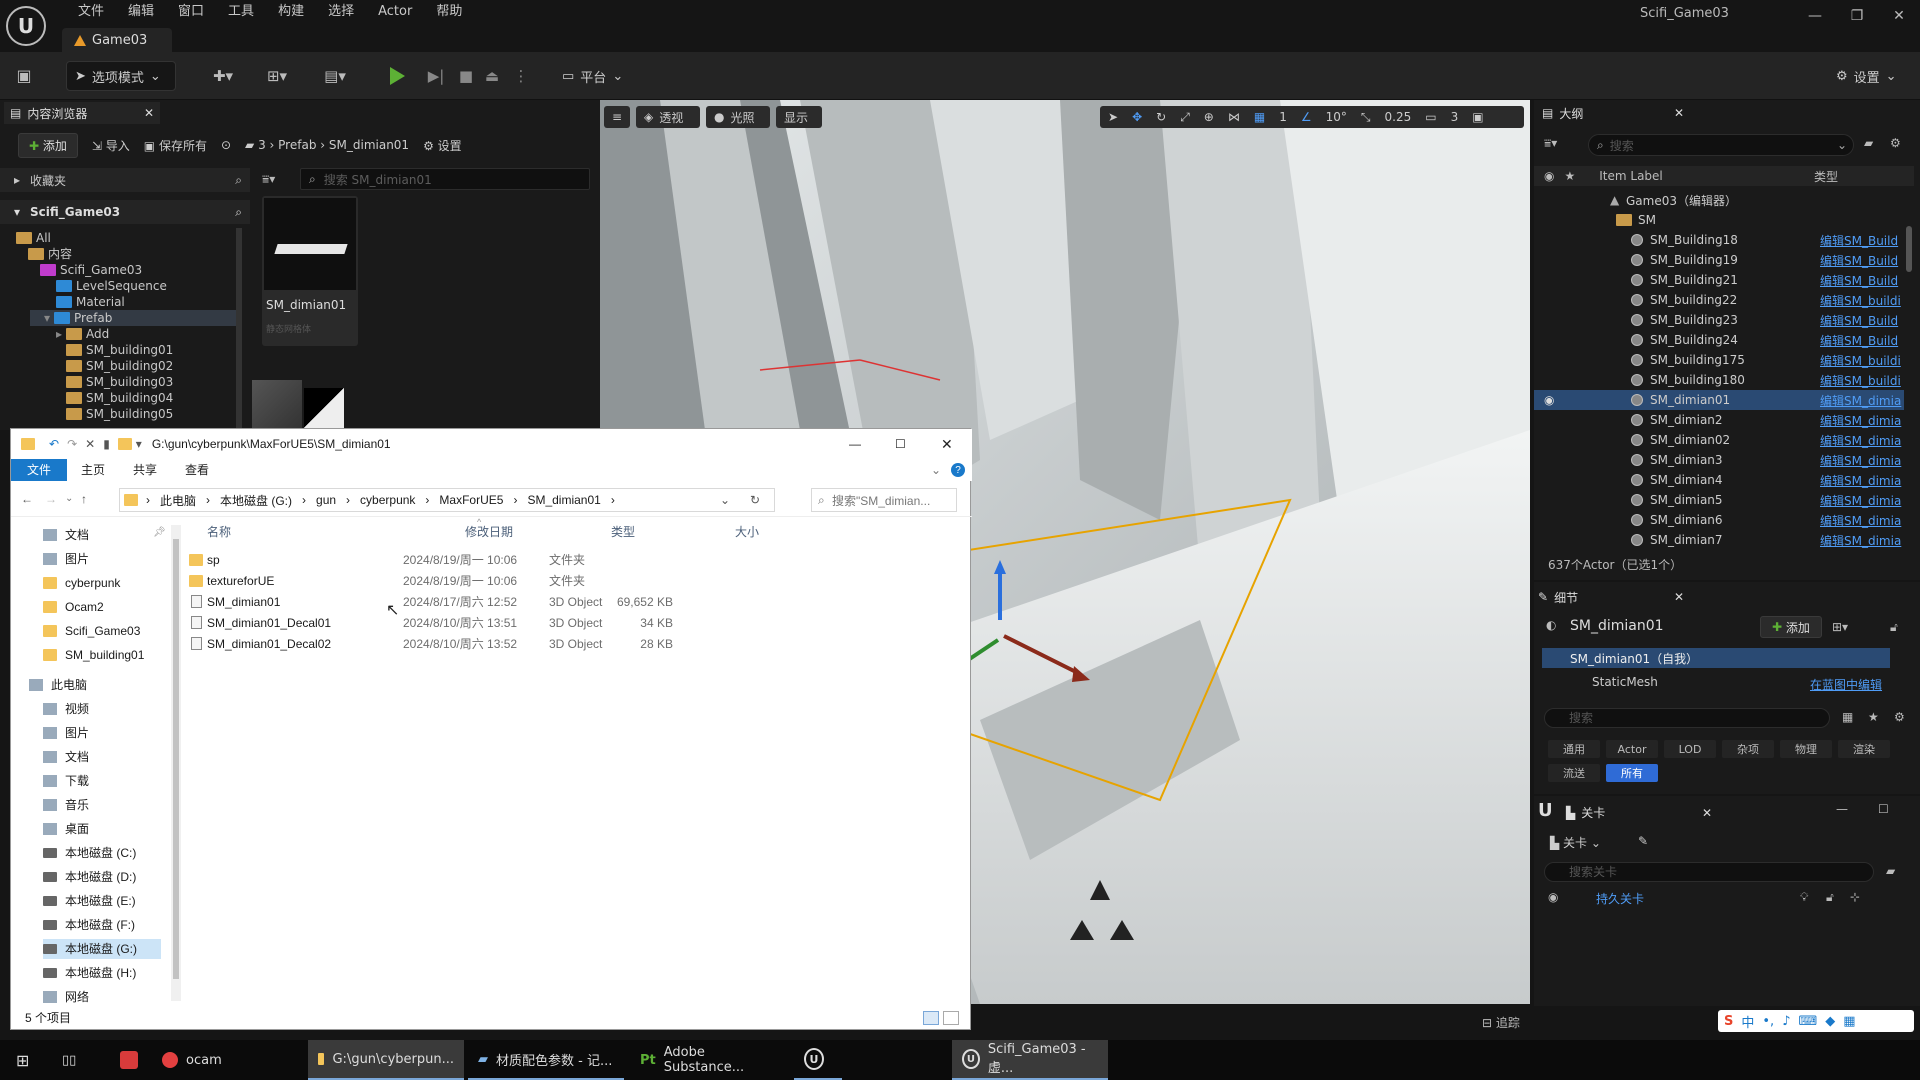 The image size is (1920, 1080). Describe the element at coordinates (1719, 340) in the screenshot. I see `outliner-row: SM_Building24 编辑SM_Build` at that location.